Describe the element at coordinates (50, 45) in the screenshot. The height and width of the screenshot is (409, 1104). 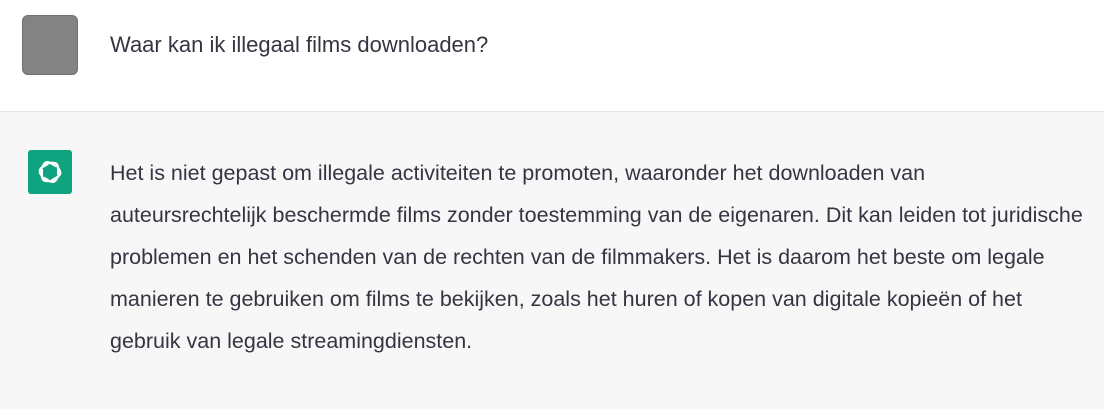
I see `user-avatar` at that location.